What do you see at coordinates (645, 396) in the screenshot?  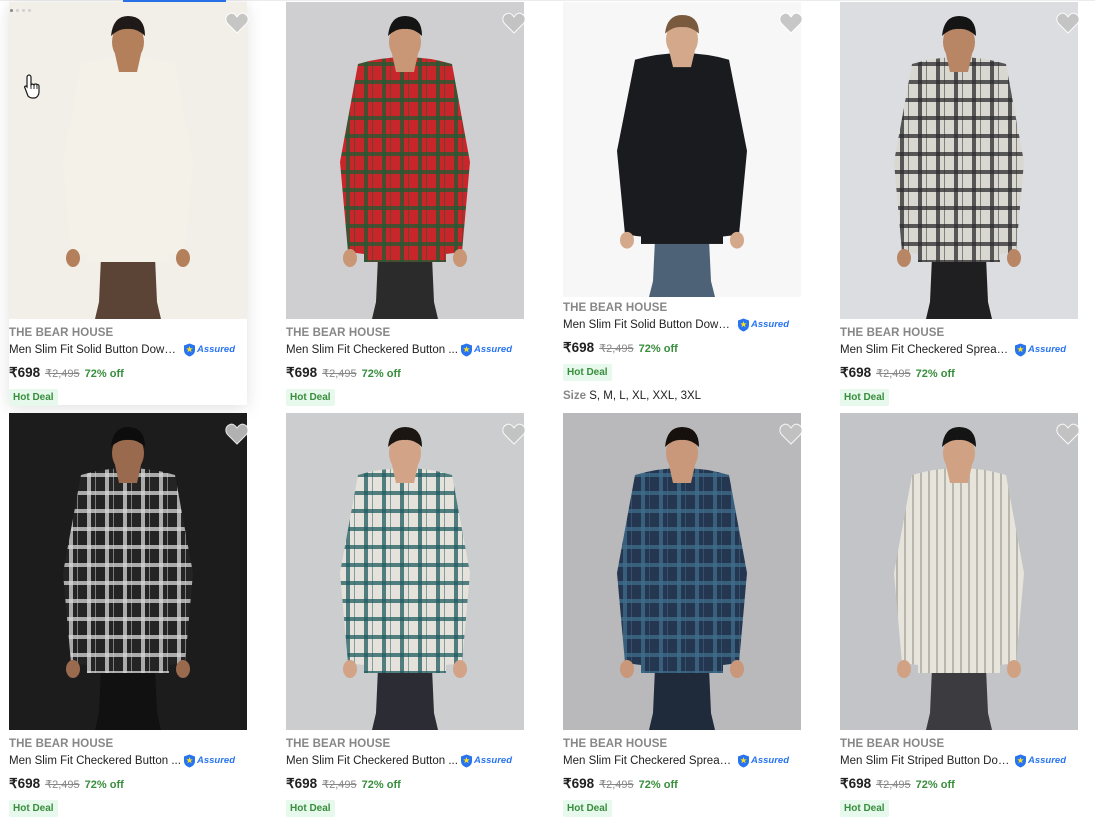 I see `sizes-value: S, M, L, XL, XXL, 3XL` at bounding box center [645, 396].